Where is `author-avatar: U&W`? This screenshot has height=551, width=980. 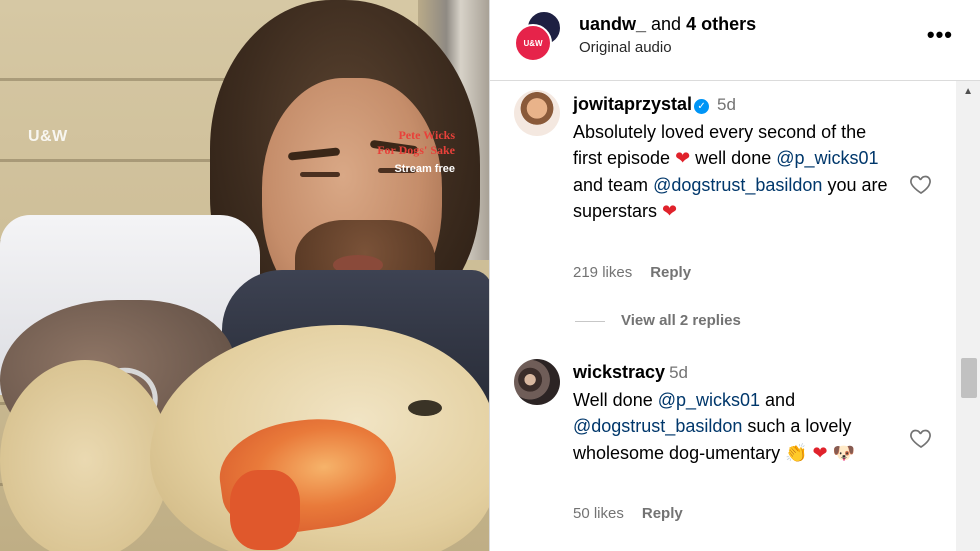 author-avatar: U&W is located at coordinates (538, 36).